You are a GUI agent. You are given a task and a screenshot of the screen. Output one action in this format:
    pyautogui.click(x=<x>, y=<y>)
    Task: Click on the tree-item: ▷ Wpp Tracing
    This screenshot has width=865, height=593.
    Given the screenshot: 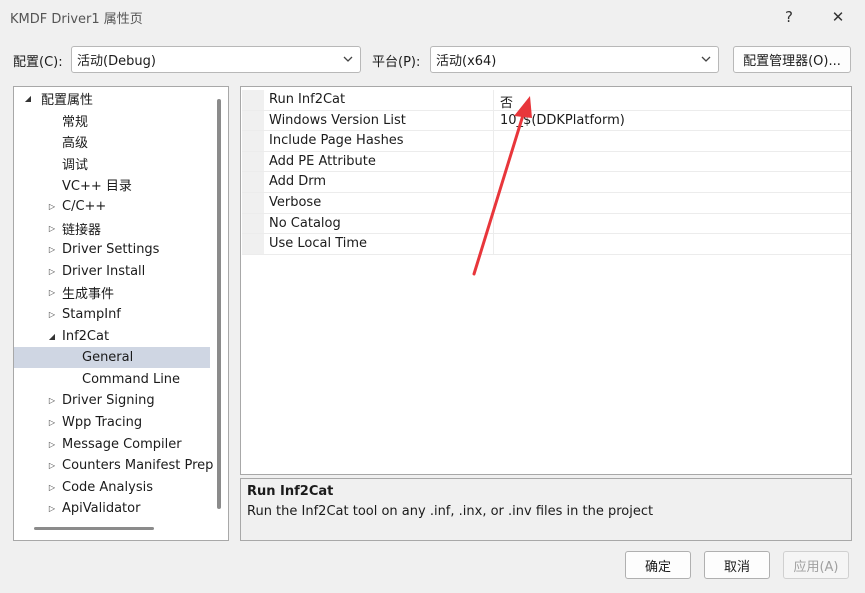 What is the action you would take?
    pyautogui.click(x=112, y=422)
    